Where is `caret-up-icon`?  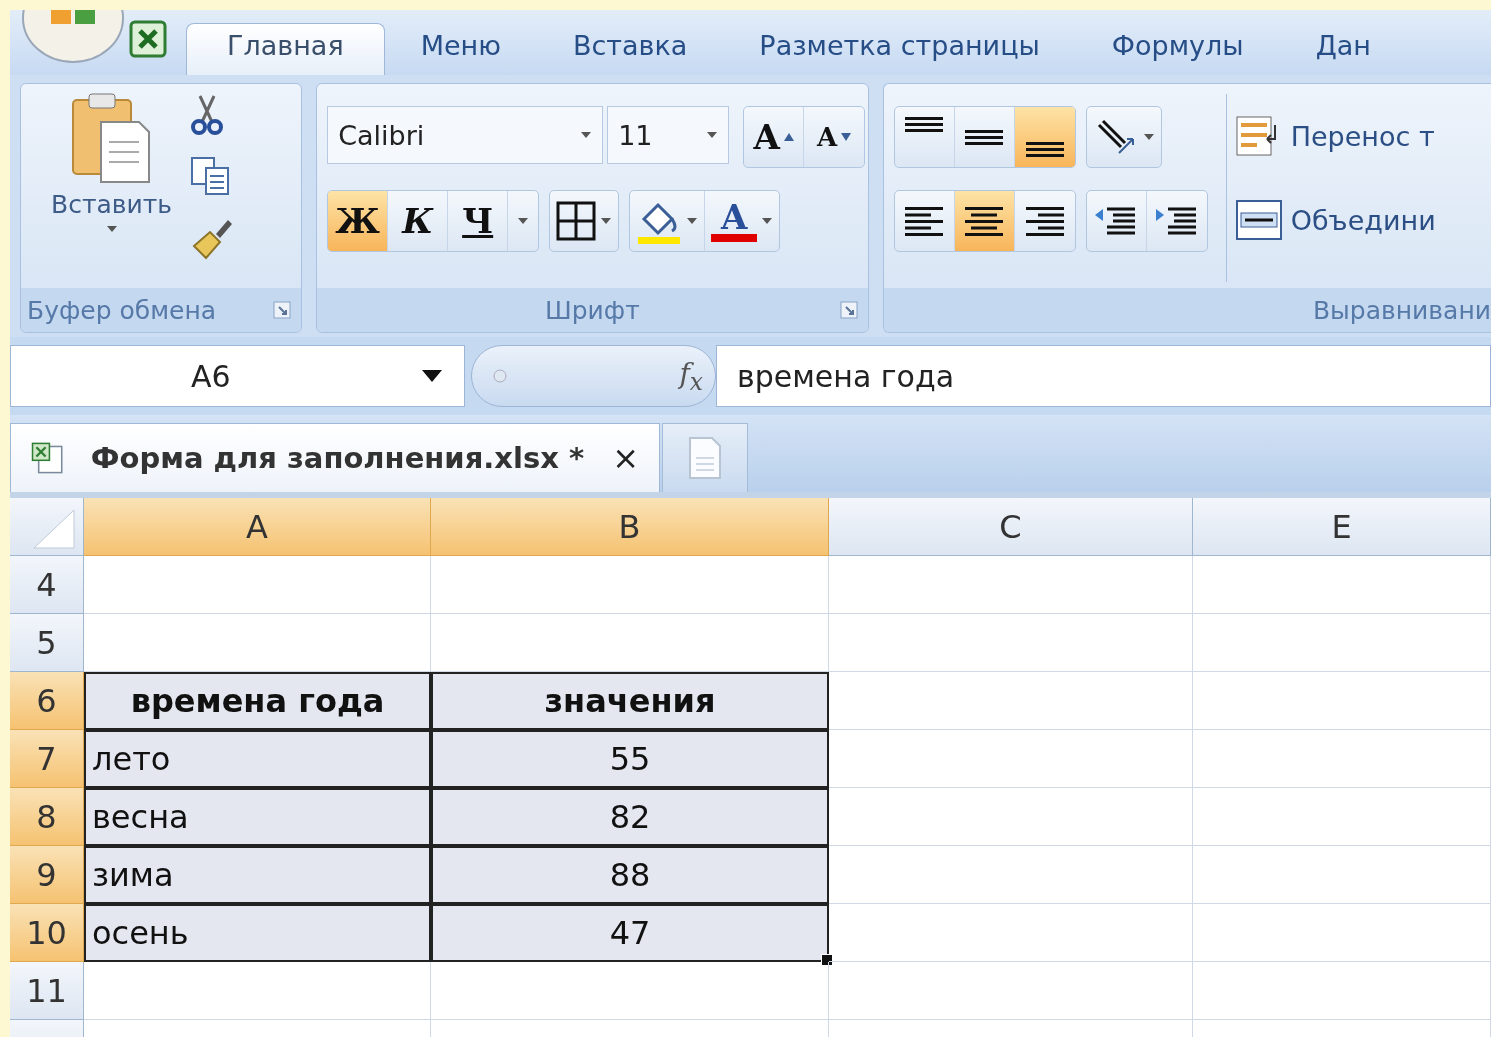
caret-up-icon is located at coordinates (788, 137).